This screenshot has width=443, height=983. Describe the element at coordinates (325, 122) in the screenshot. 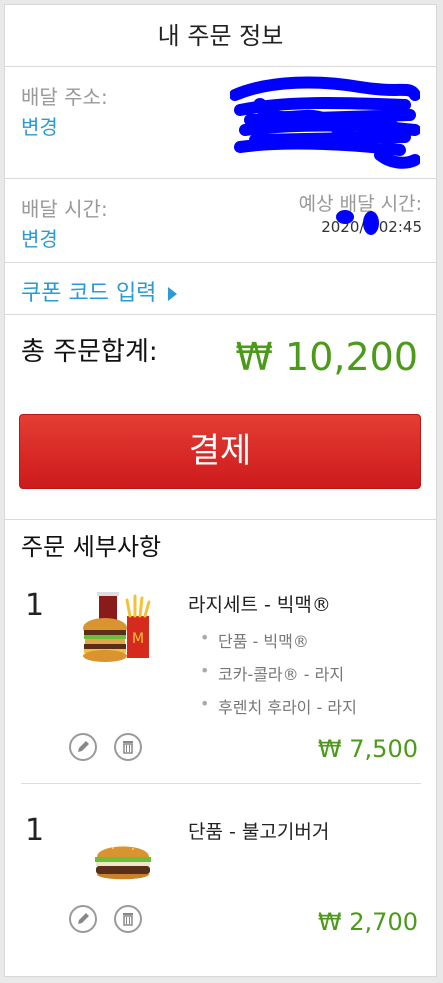

I see `redacted-address` at that location.